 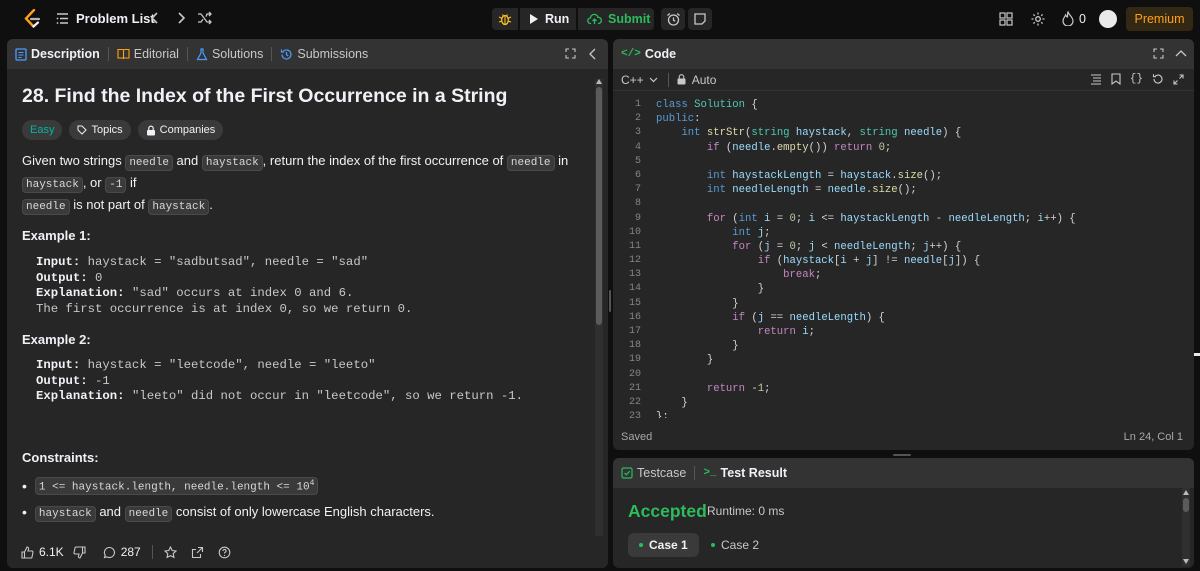 What do you see at coordinates (1006, 19) in the screenshot?
I see `layout-icon` at bounding box center [1006, 19].